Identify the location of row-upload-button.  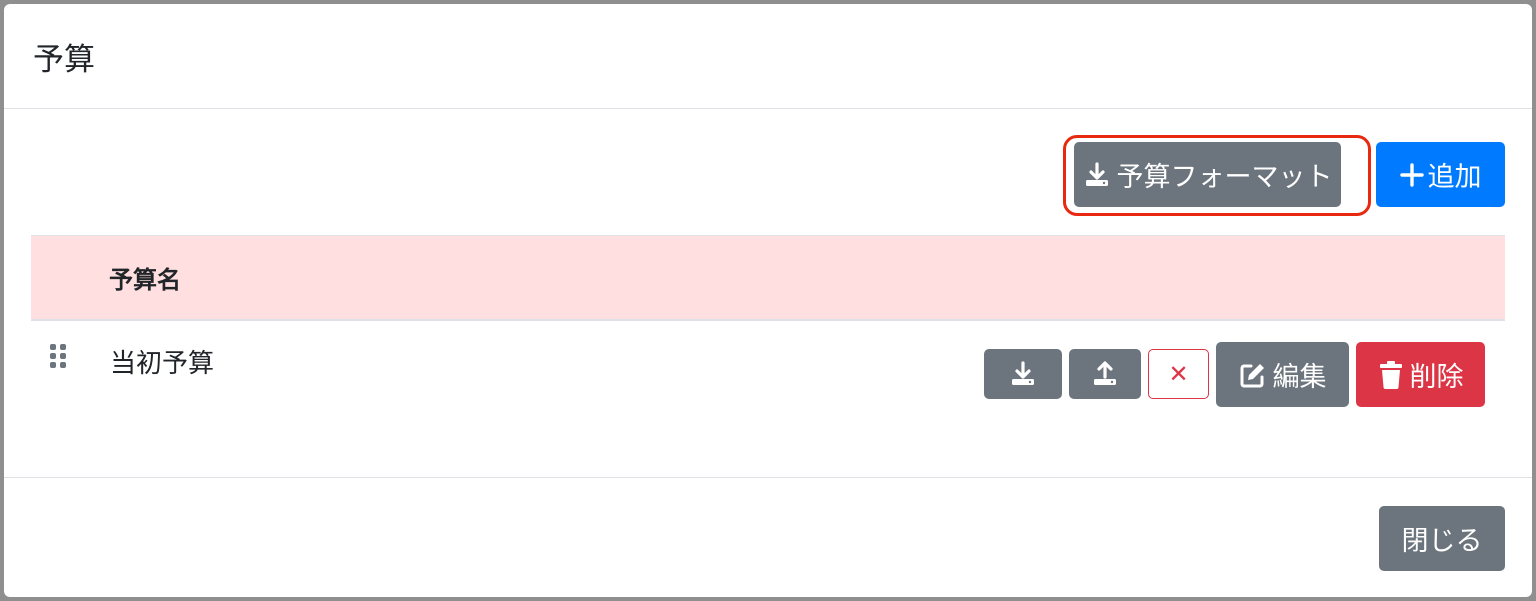
(1105, 374).